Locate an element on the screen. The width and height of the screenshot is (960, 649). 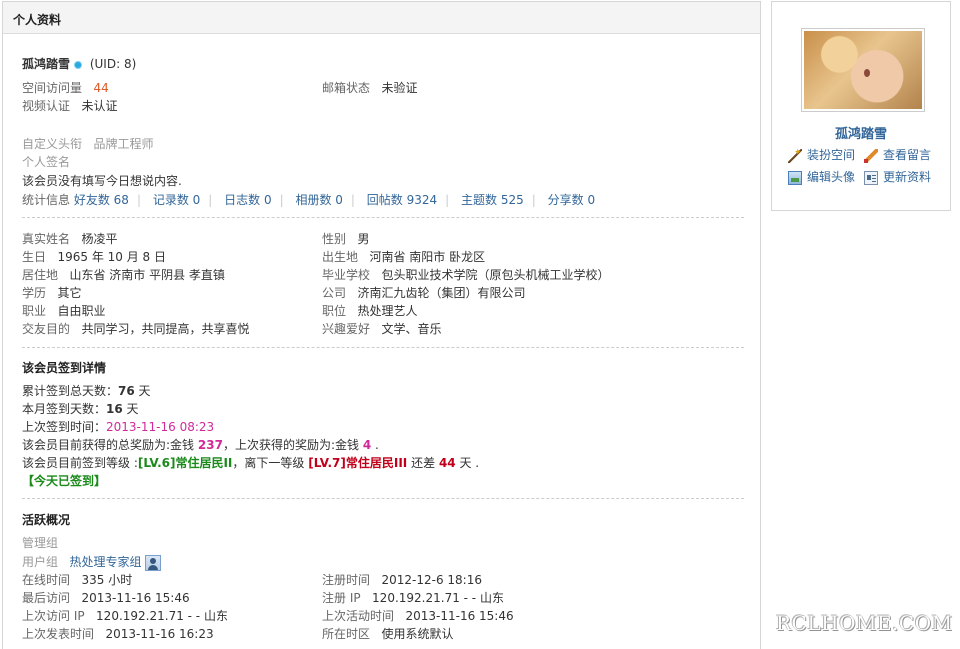
email-row: 邮箱状态 未验证 is located at coordinates (369, 88).